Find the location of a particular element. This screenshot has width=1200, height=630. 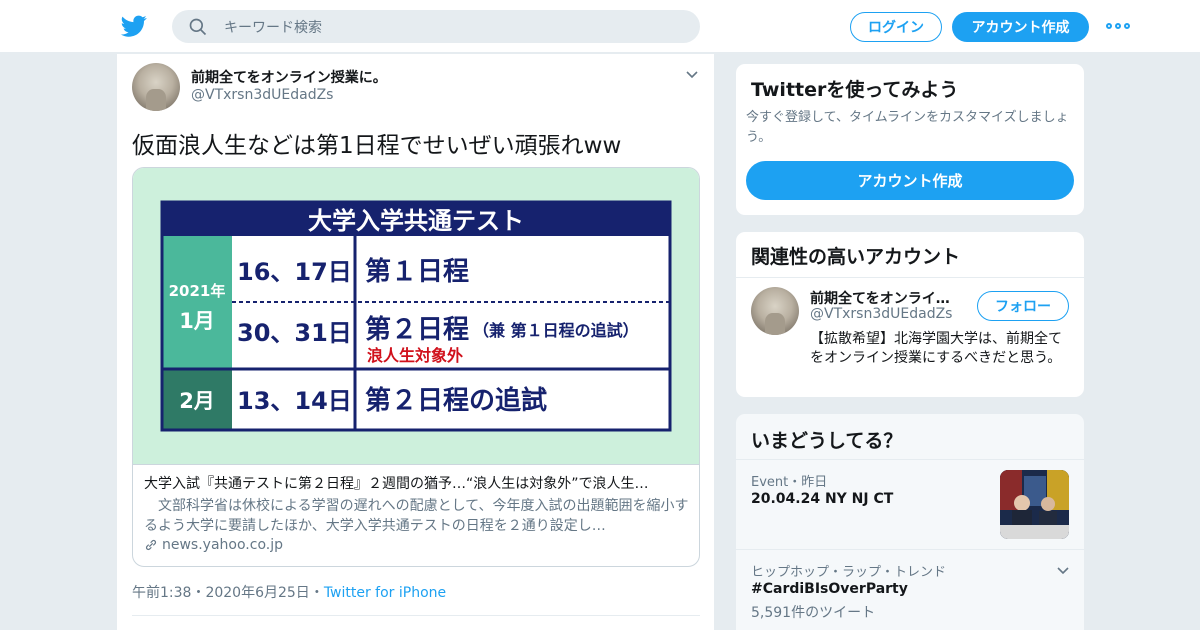

tweet-author-handle: @VTxrsn3dUEdadZs is located at coordinates (262, 95).